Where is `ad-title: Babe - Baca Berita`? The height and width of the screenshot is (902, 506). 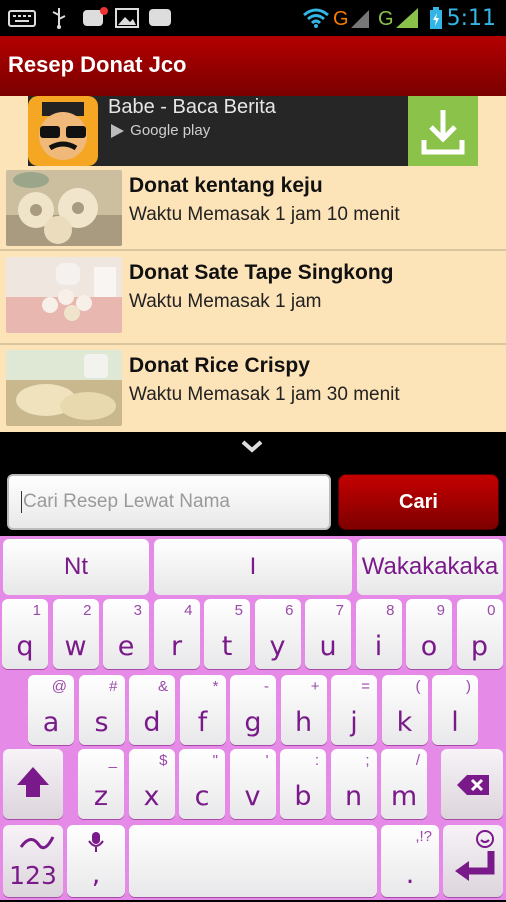
ad-title: Babe - Baca Berita is located at coordinates (192, 107).